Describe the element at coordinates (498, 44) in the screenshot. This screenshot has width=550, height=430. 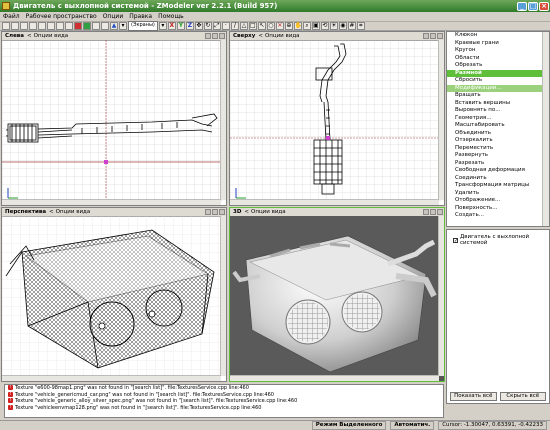
I see `command-item: Краевые грани` at that location.